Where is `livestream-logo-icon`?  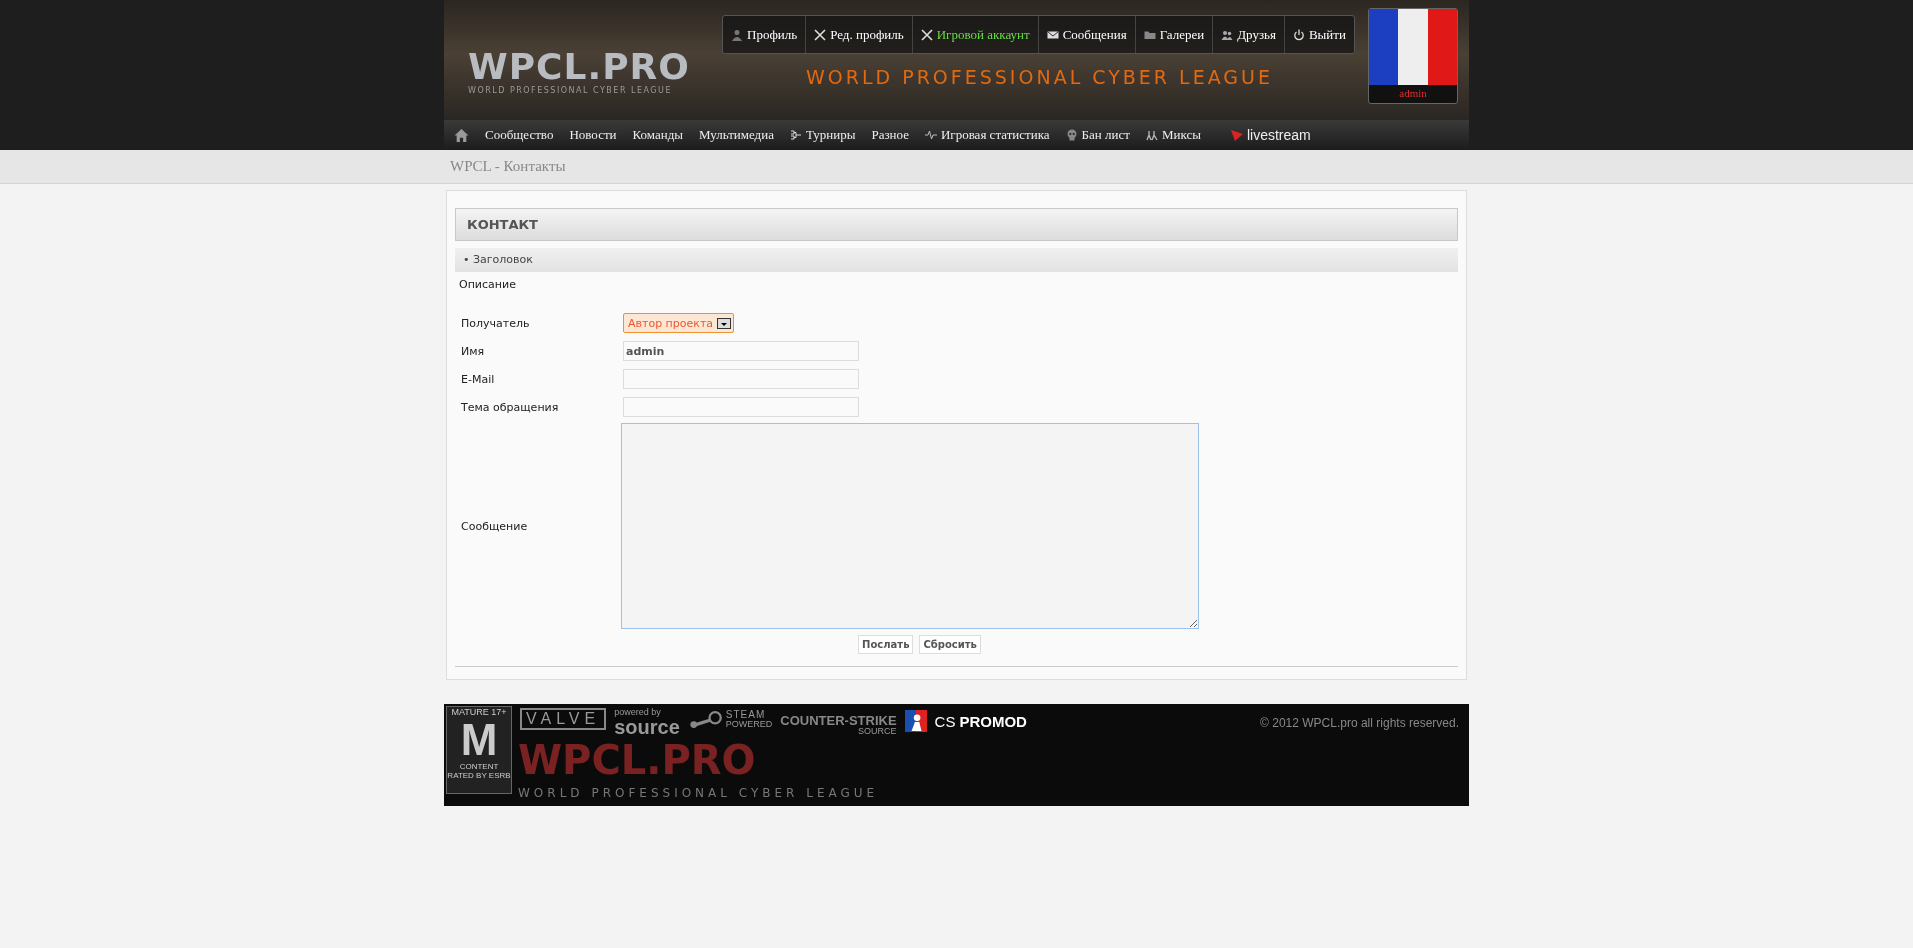 livestream-logo-icon is located at coordinates (1236, 135).